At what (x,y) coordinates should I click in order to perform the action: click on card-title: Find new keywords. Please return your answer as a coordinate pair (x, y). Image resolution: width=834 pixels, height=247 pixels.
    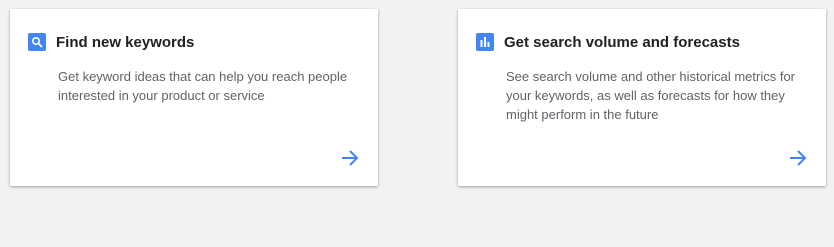
    Looking at the image, I should click on (125, 42).